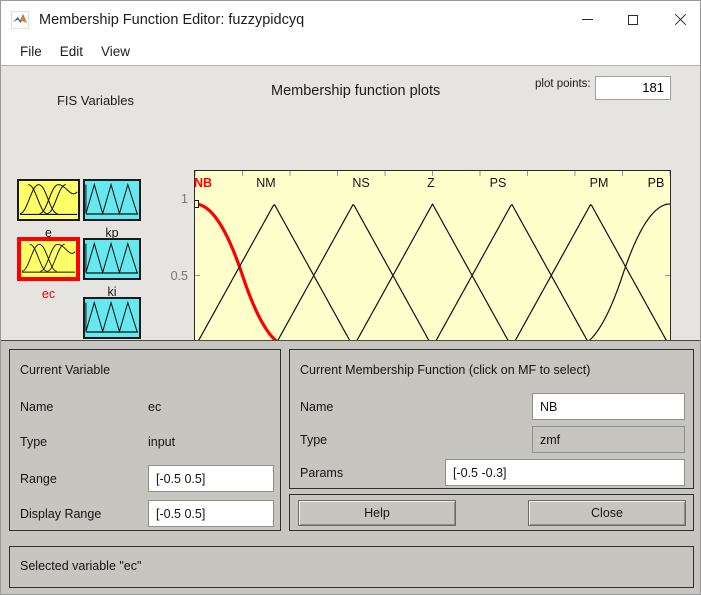 The width and height of the screenshot is (701, 595). What do you see at coordinates (599, 183) in the screenshot?
I see `mf-label-PM: PM` at bounding box center [599, 183].